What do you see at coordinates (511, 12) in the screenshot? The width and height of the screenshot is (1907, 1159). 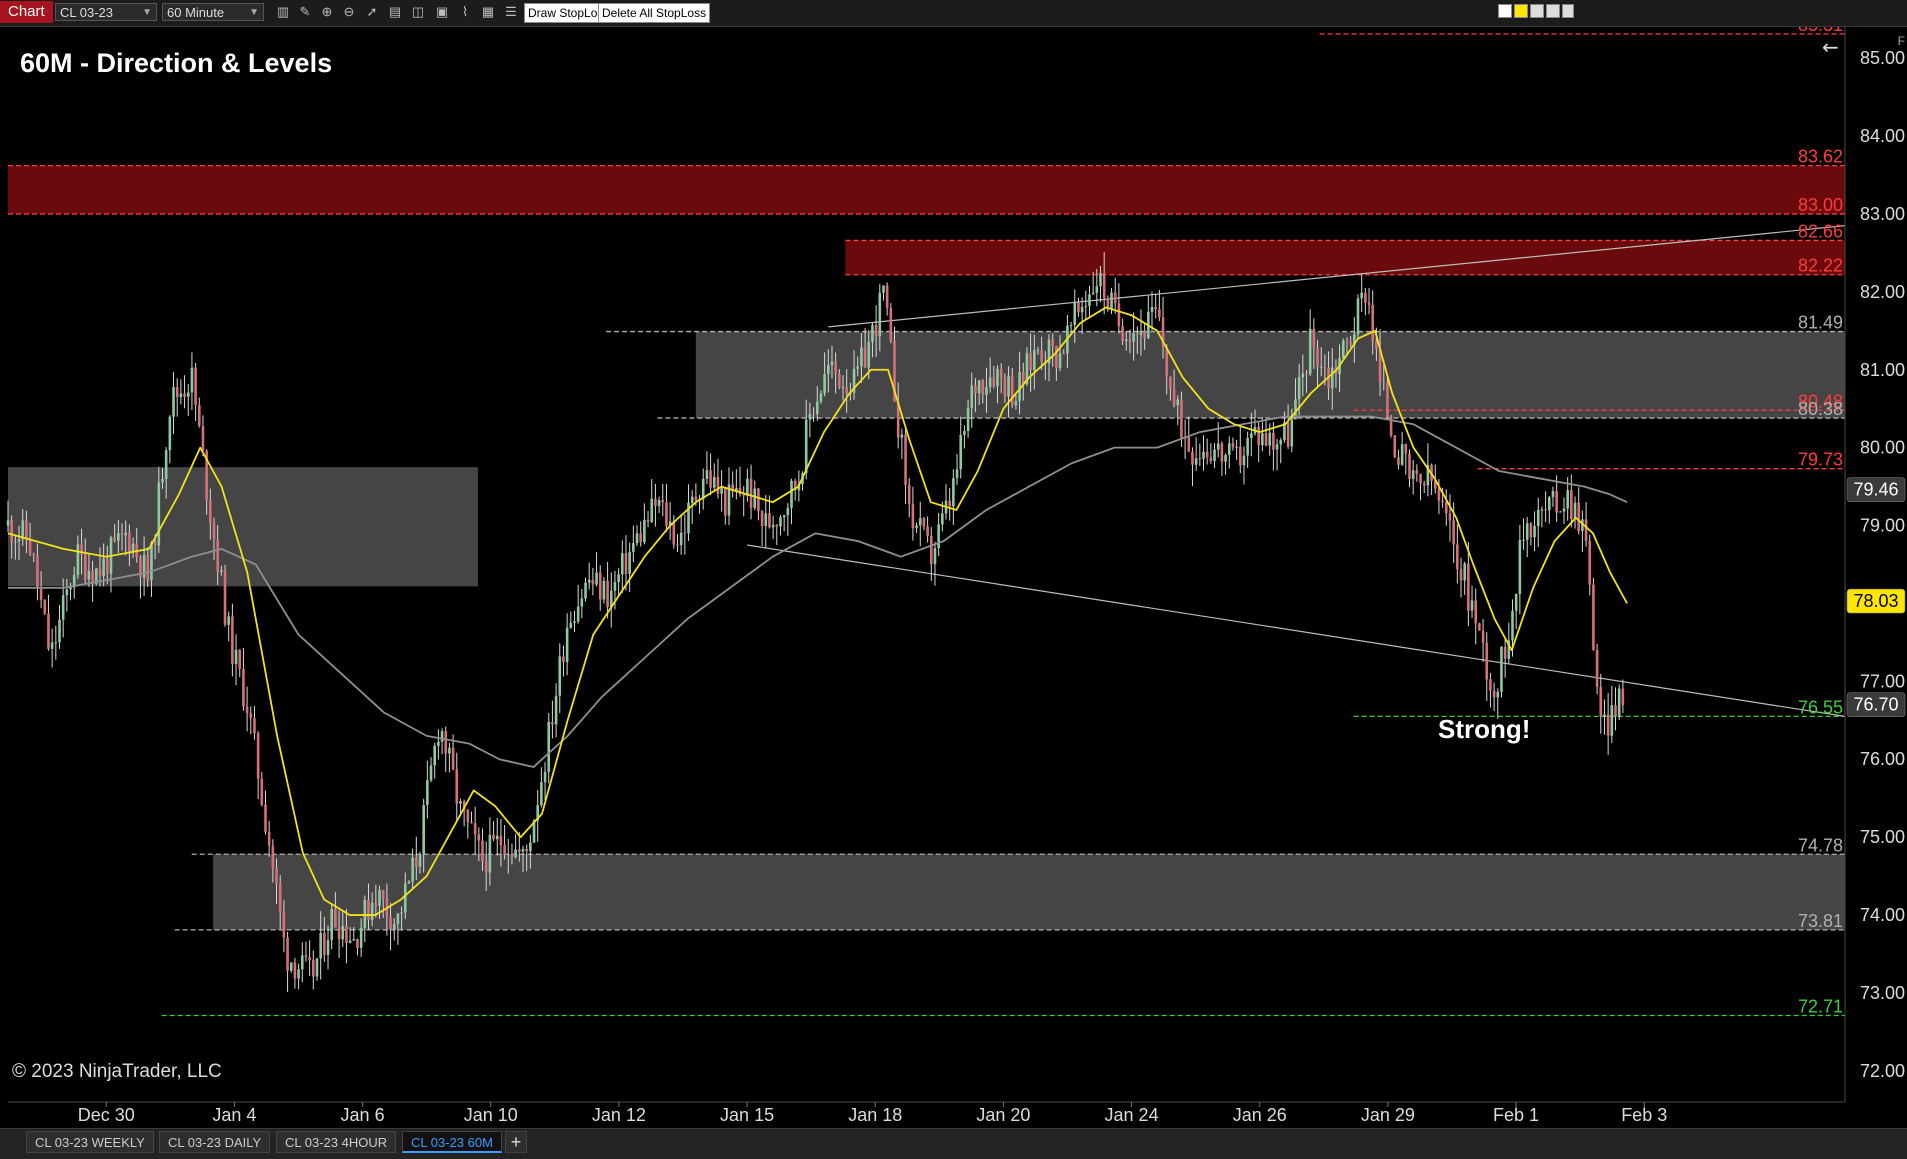 I see `list-icon: ☰` at bounding box center [511, 12].